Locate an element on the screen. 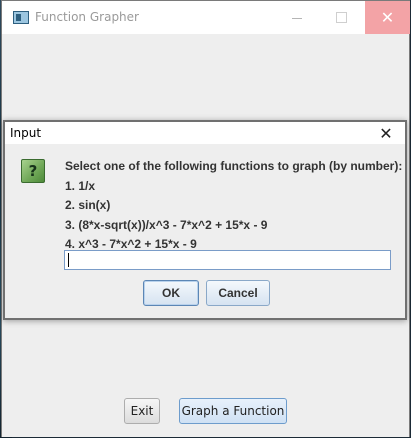 The width and height of the screenshot is (411, 438). option-2: 2. sin(x) is located at coordinates (88, 205).